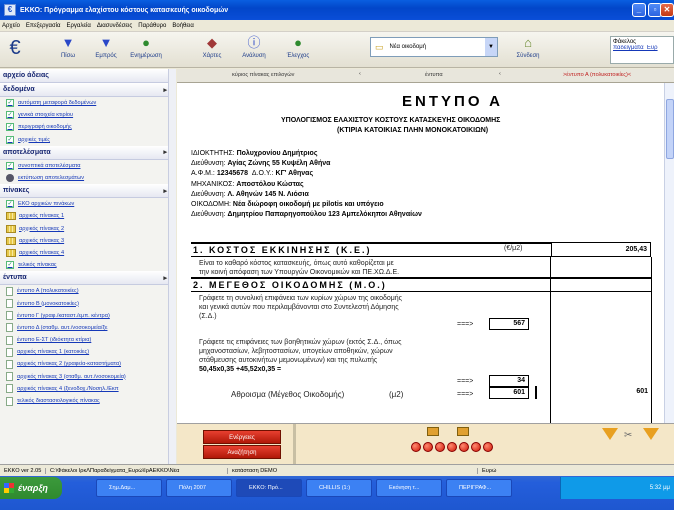 The width and height of the screenshot is (674, 510). Describe the element at coordinates (87, 127) in the screenshot. I see `sidebar-item: ✓ περιγραφή οικοδομής` at that location.